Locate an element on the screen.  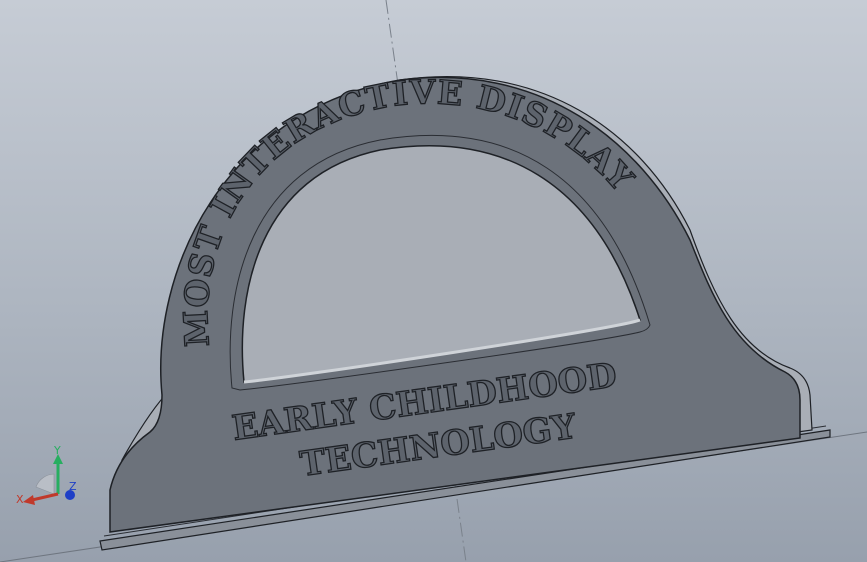
x-axis-label: X is located at coordinates (20, 499).